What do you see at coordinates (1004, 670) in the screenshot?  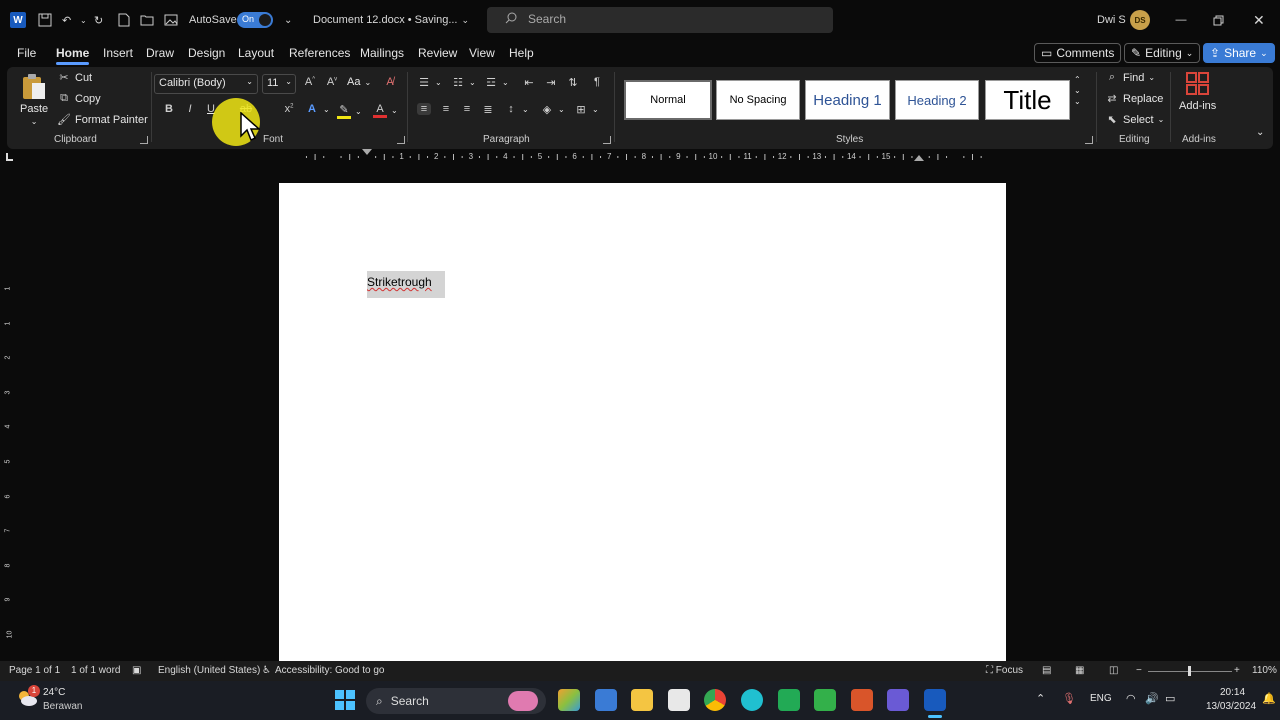 I see `focus-button: ⛶ Focus` at bounding box center [1004, 670].